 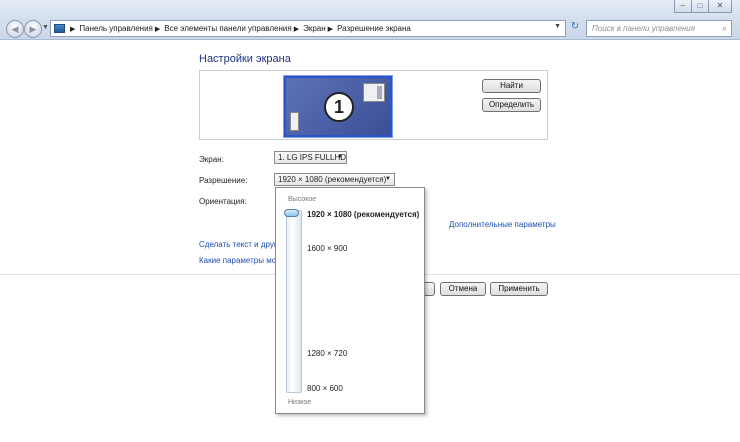 I want to click on cancel-button: Отмена, so click(x=463, y=289).